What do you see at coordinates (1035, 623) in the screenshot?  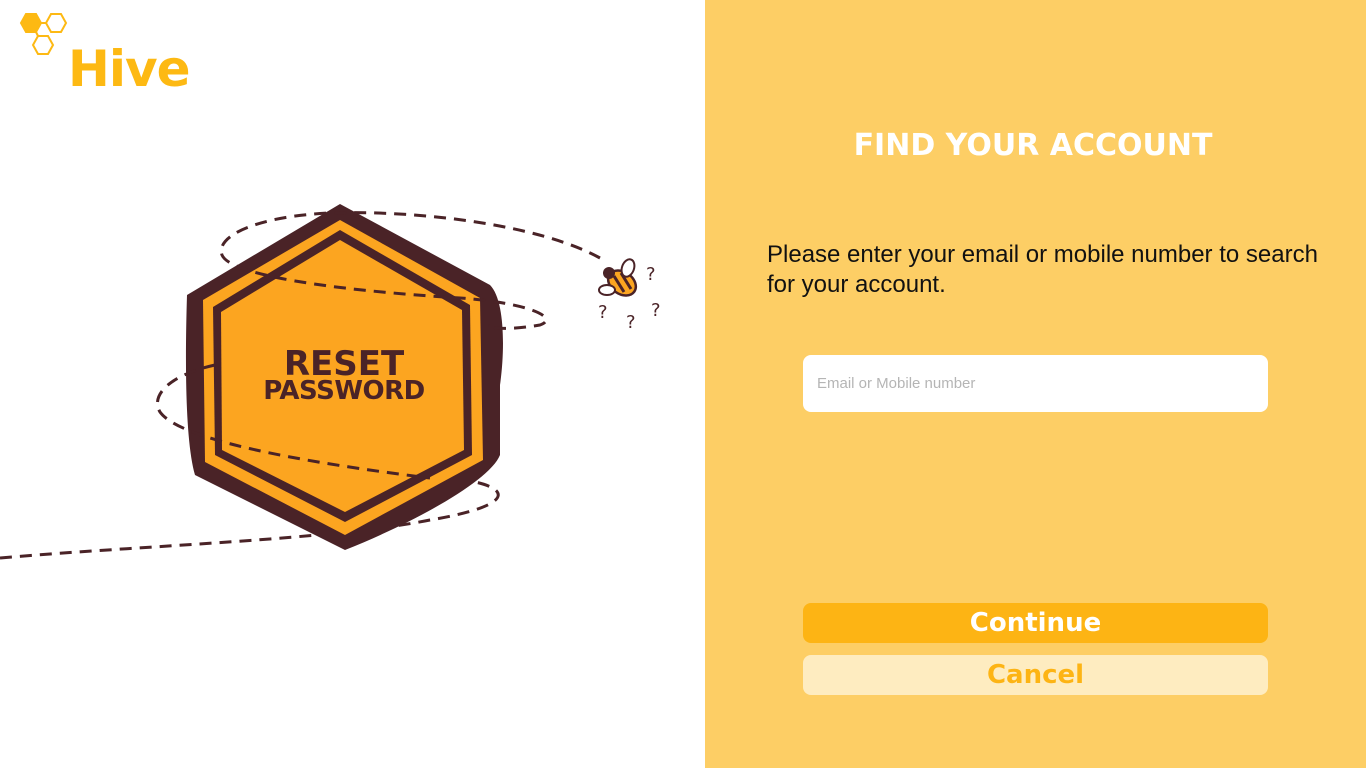 I see `continue-button: Continue` at bounding box center [1035, 623].